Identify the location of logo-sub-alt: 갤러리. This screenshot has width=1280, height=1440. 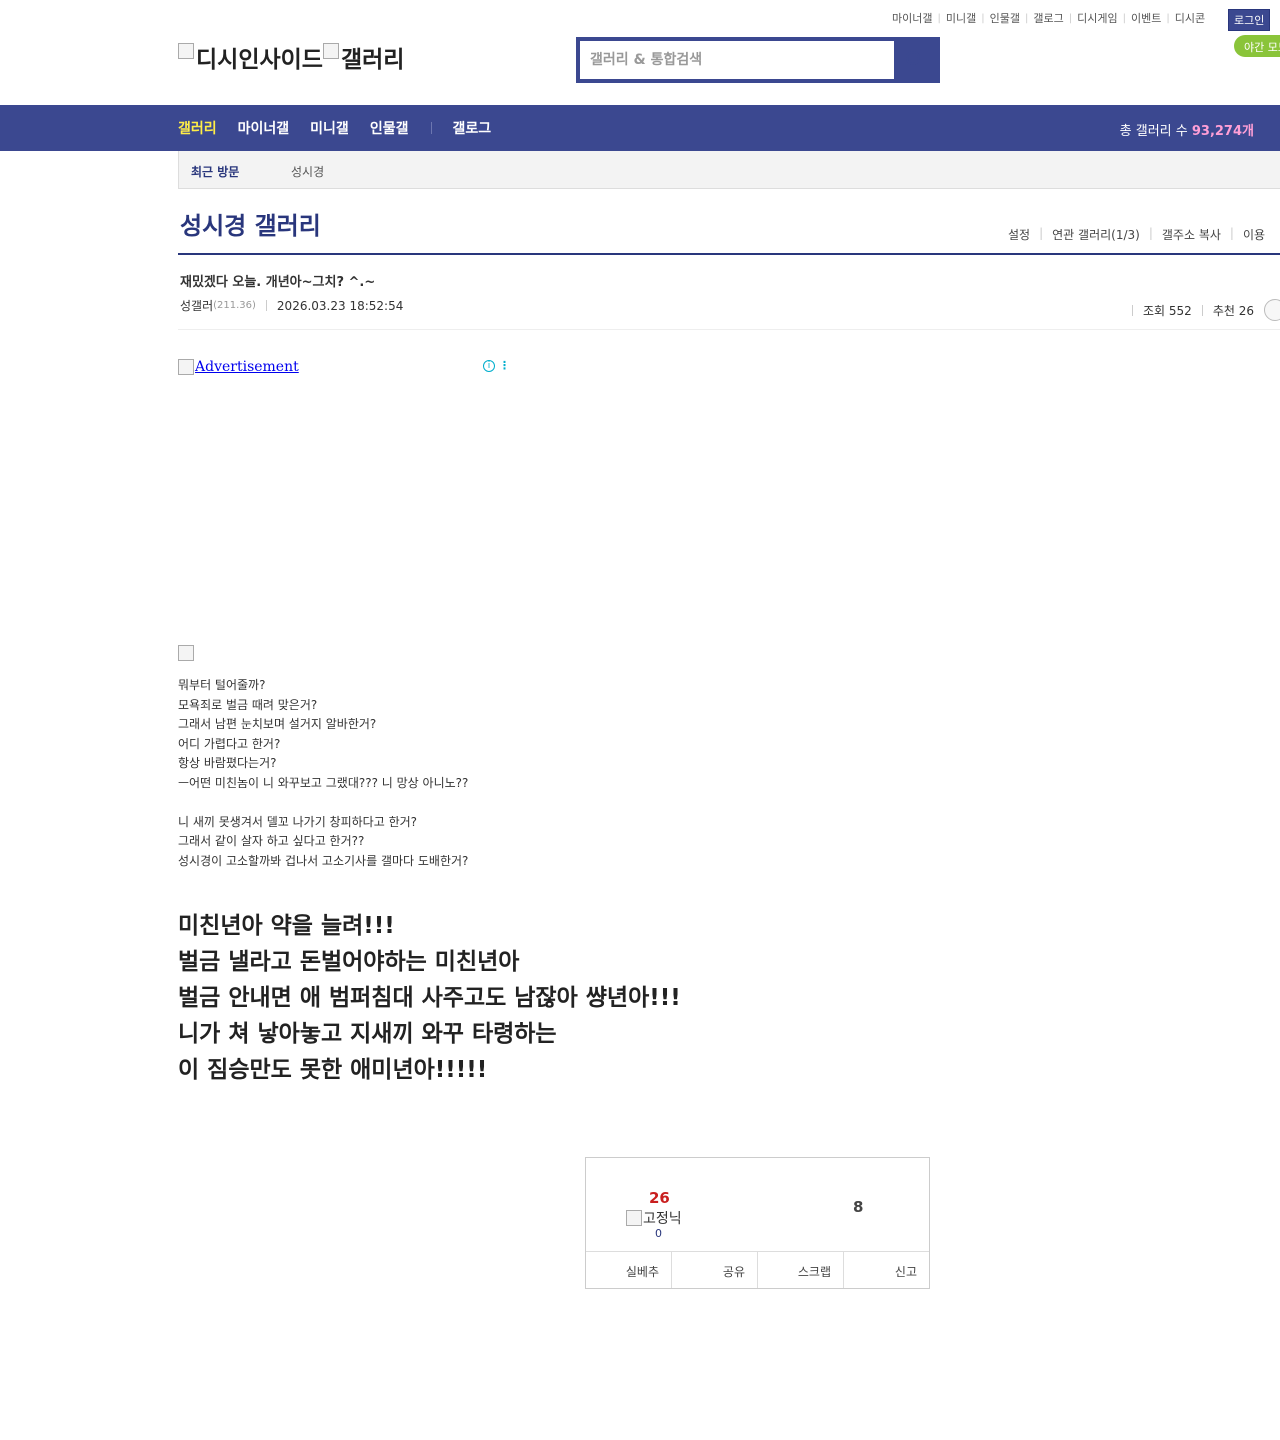
(372, 60).